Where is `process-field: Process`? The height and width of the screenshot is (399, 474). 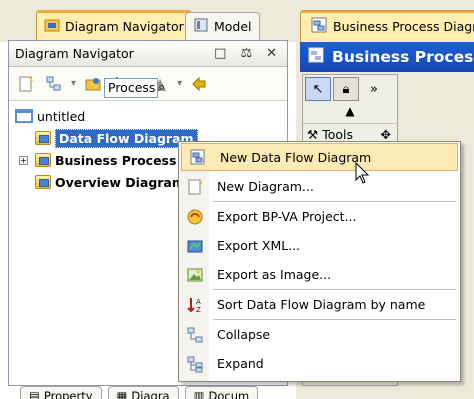
process-field: Process is located at coordinates (131, 88).